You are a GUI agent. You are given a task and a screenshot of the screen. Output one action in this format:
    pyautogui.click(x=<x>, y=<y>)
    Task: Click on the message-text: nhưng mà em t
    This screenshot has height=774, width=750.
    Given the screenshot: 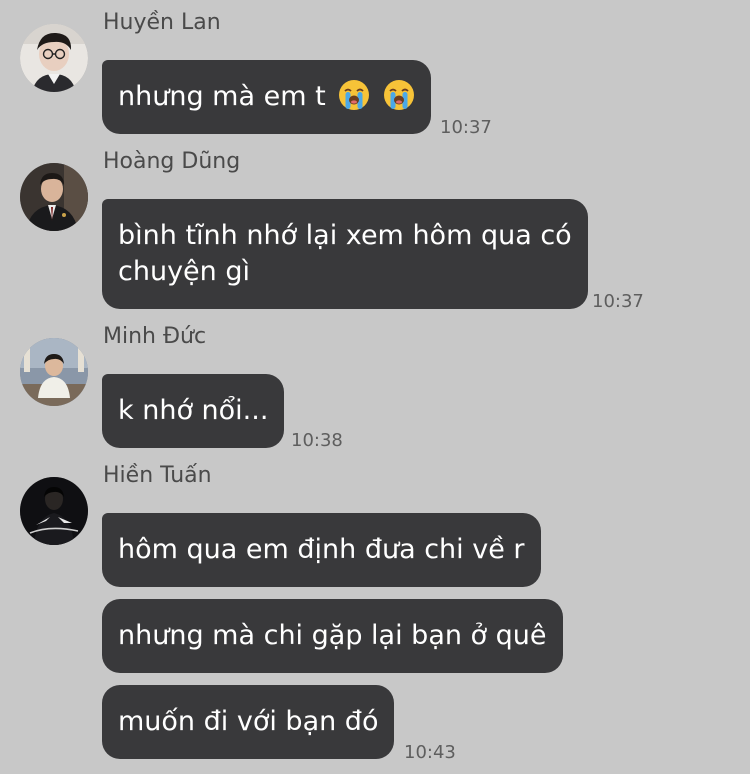 What is the action you would take?
    pyautogui.click(x=222, y=96)
    